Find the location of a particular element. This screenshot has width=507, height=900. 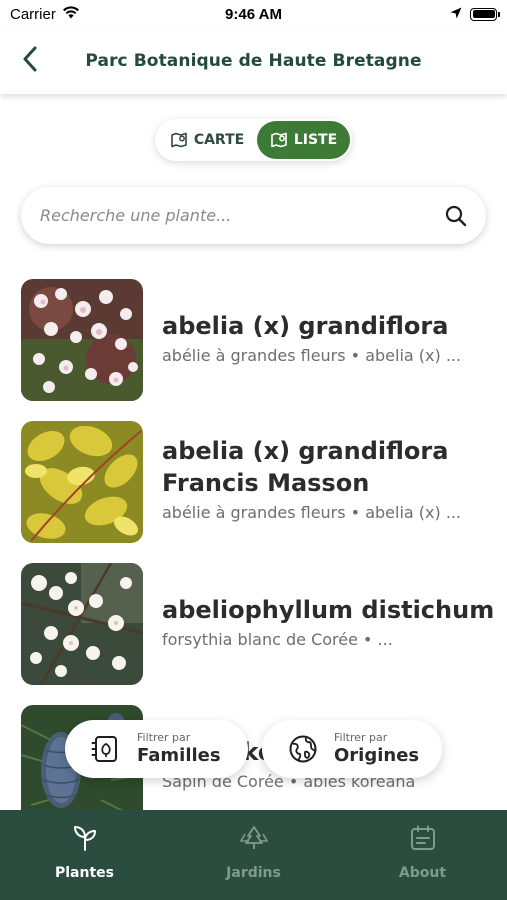

search-input is located at coordinates (242, 215).